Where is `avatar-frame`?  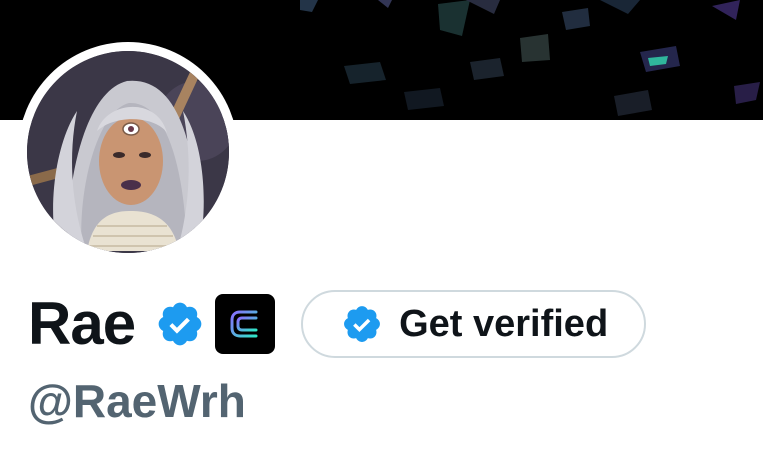
avatar-frame is located at coordinates (128, 152).